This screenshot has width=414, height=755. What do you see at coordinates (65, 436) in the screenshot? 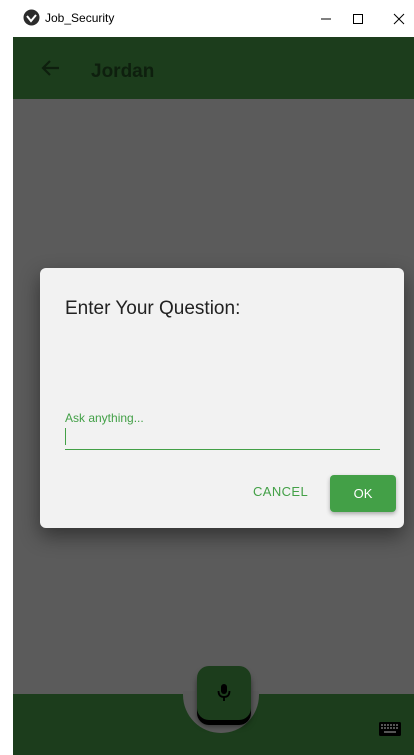
I see `text-cursor` at bounding box center [65, 436].